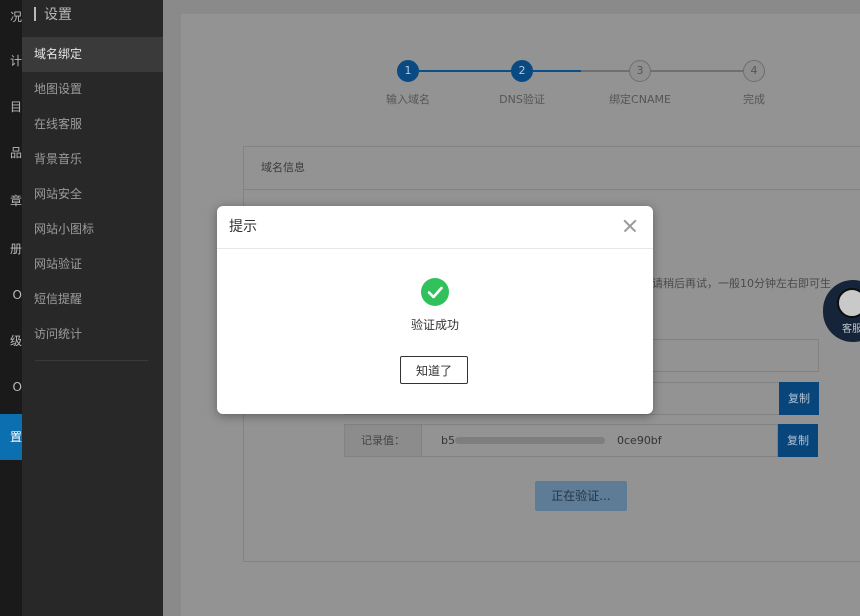 The width and height of the screenshot is (860, 616). Describe the element at coordinates (92, 124) in the screenshot. I see `sidebar-item-online-service: 在线客服` at that location.